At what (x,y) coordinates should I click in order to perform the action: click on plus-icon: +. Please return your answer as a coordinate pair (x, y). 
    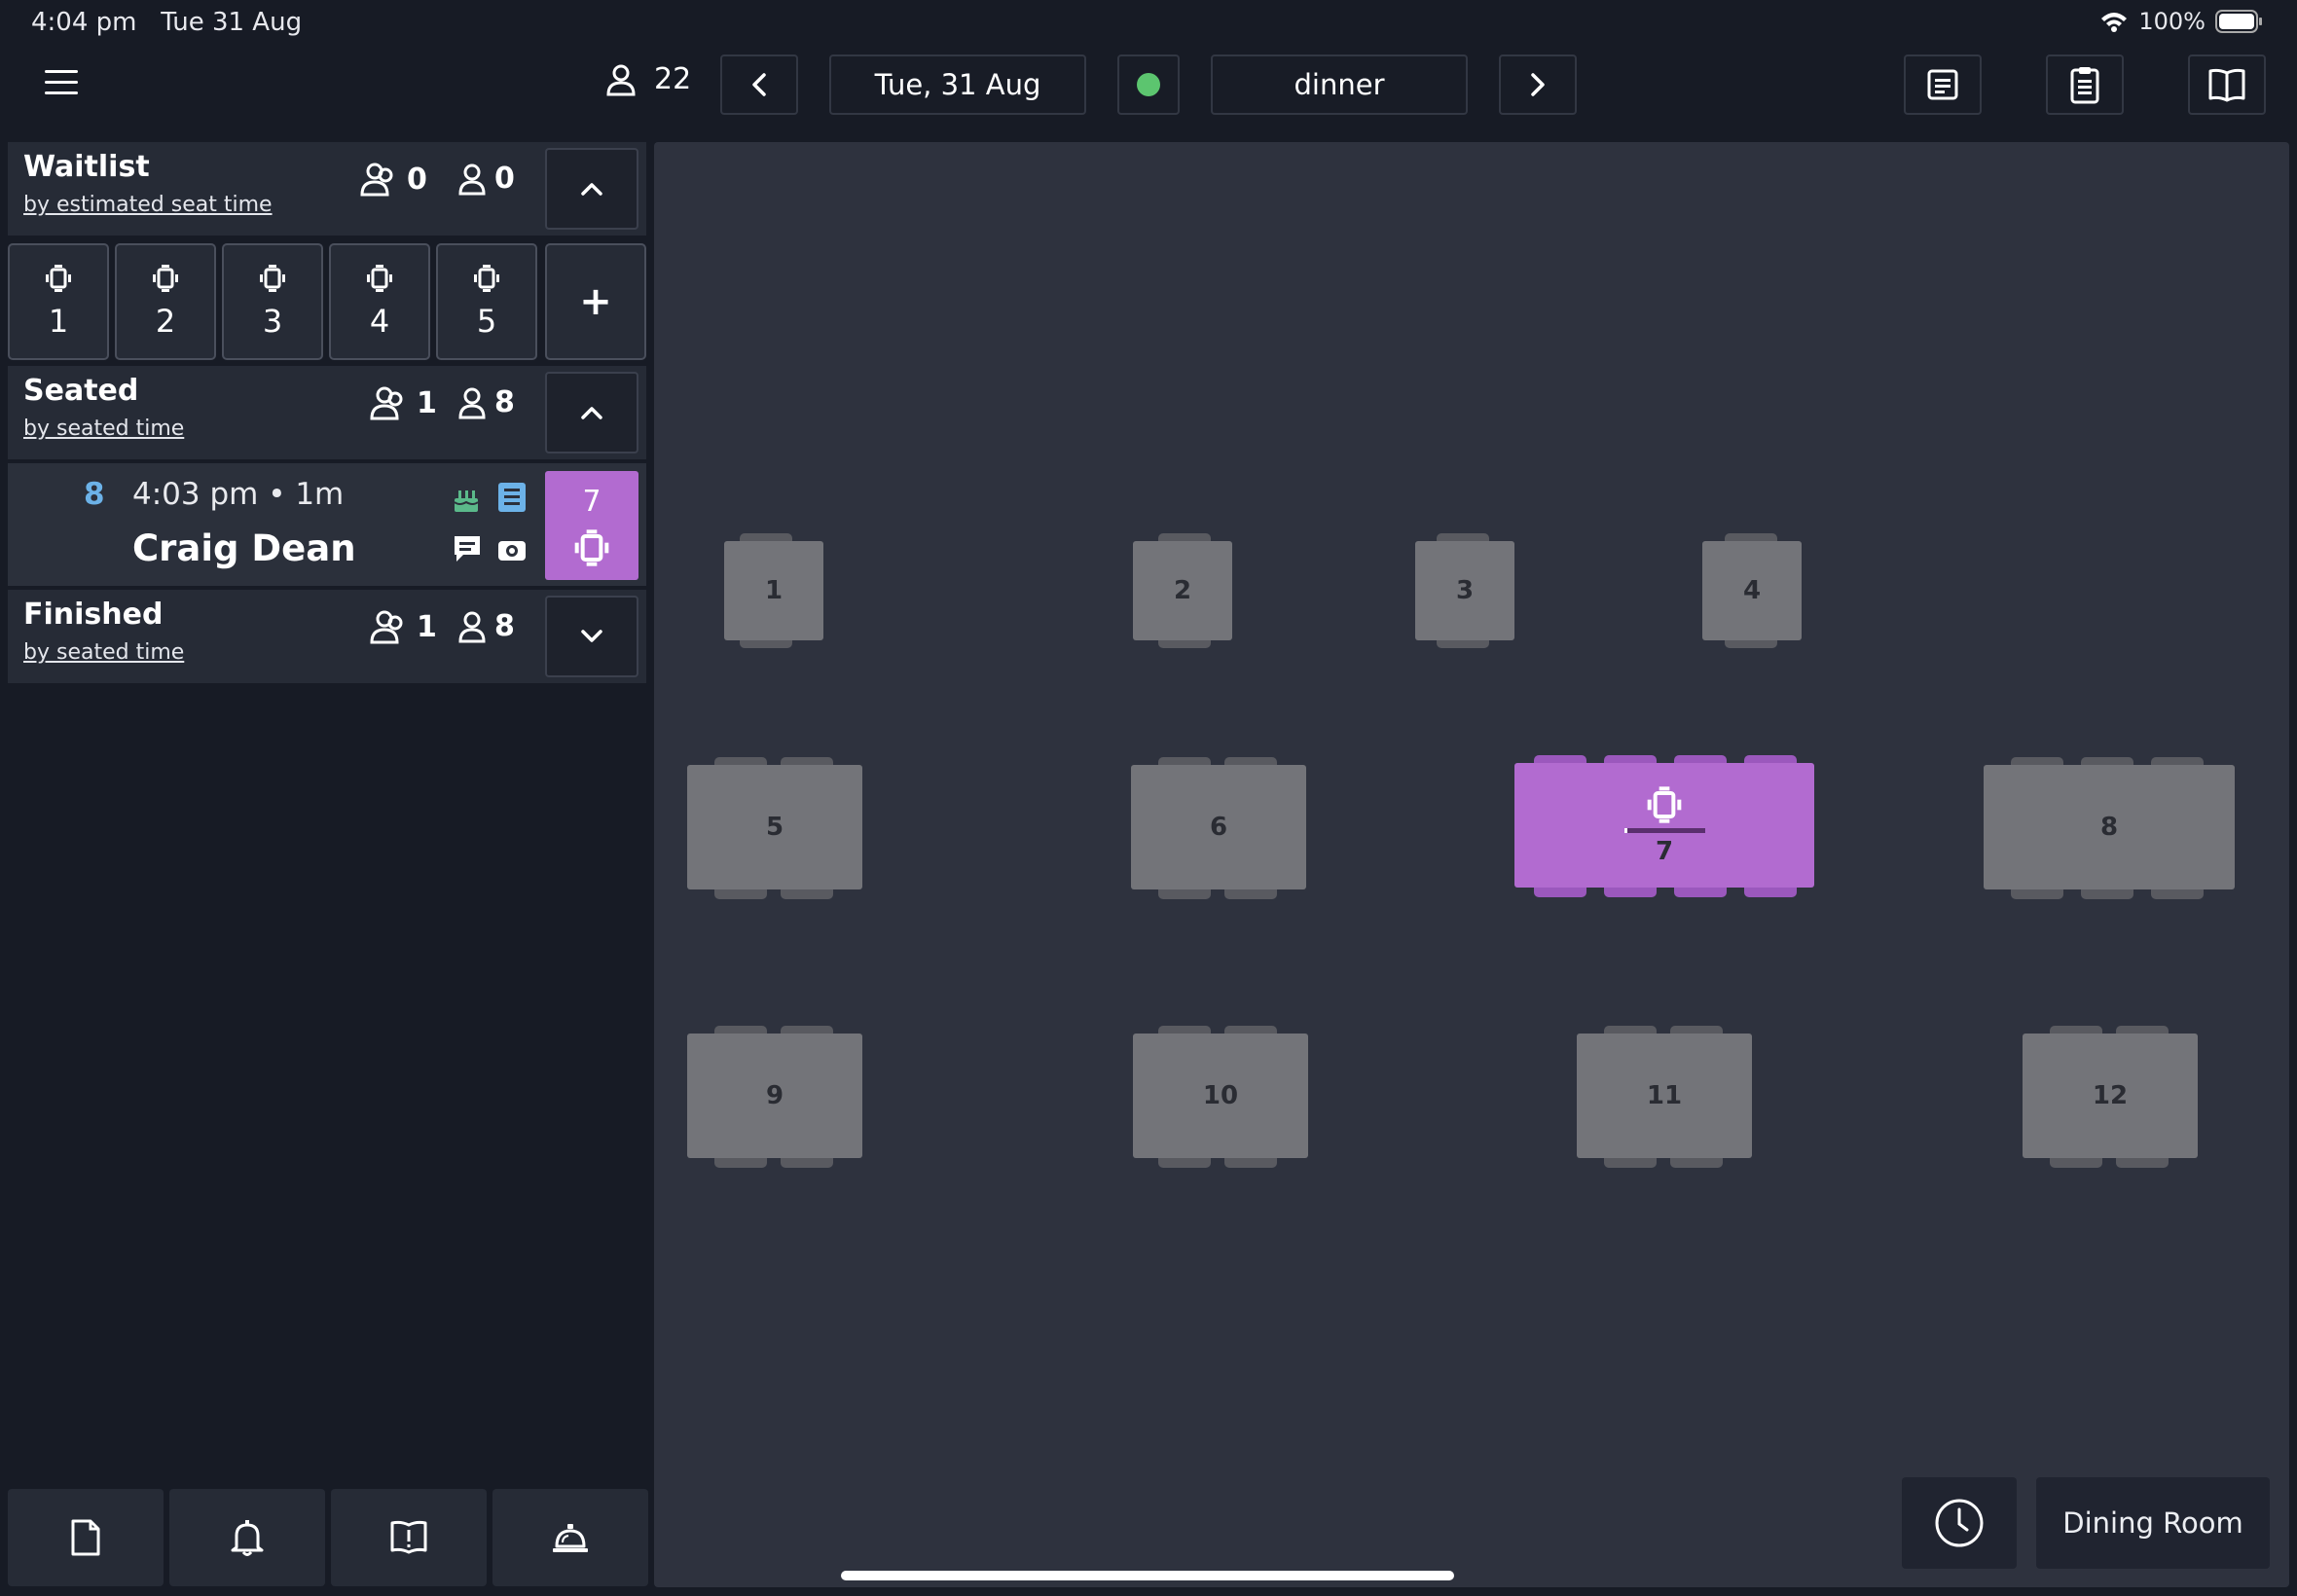
    Looking at the image, I should click on (595, 301).